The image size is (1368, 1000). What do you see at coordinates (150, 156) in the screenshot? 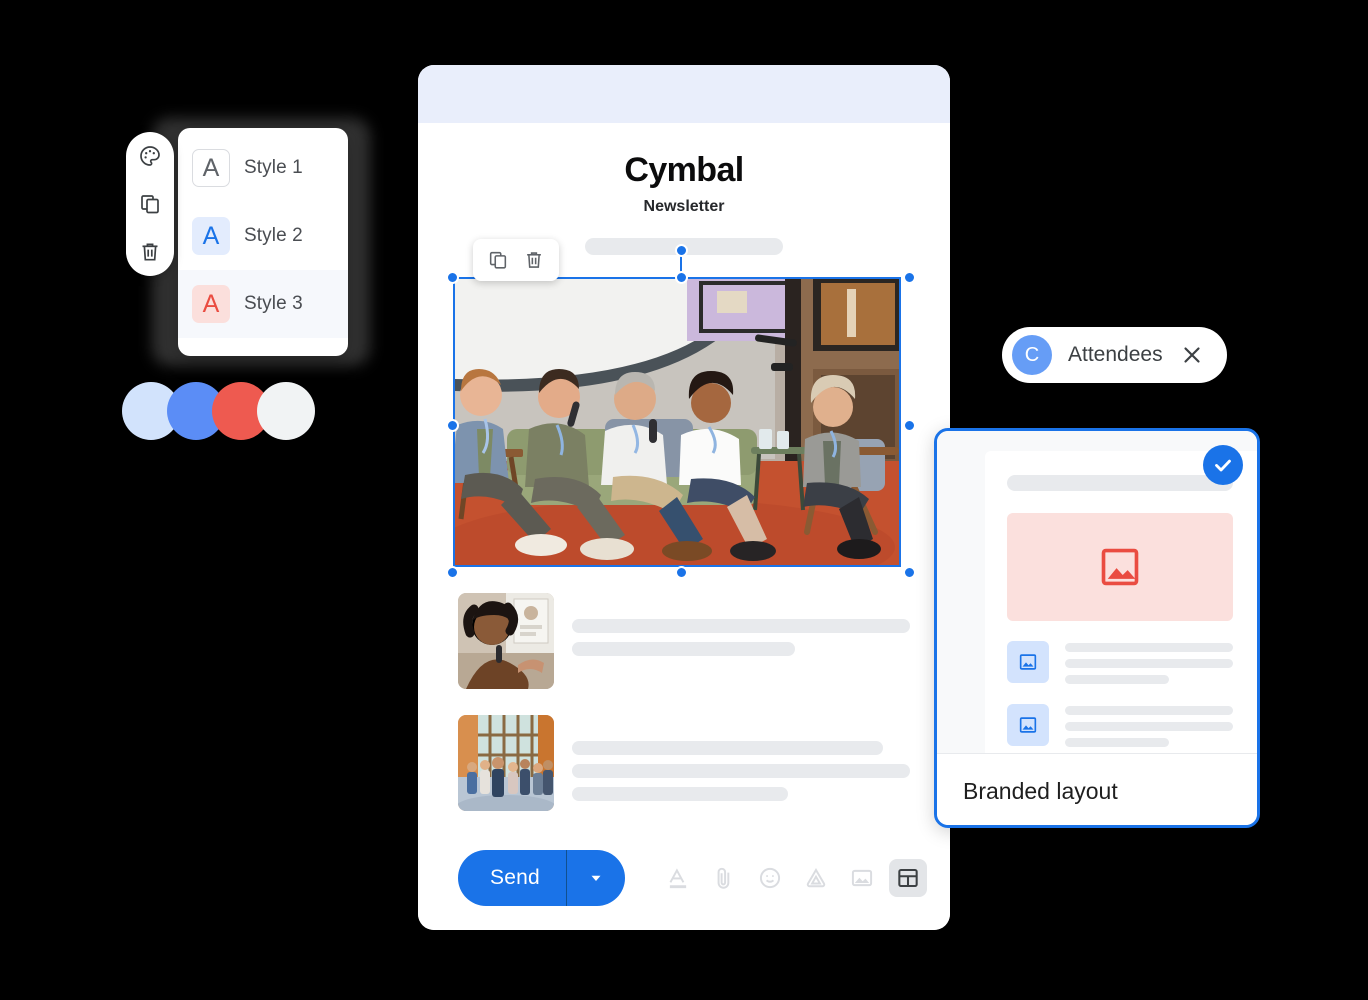
I see `palette-icon` at bounding box center [150, 156].